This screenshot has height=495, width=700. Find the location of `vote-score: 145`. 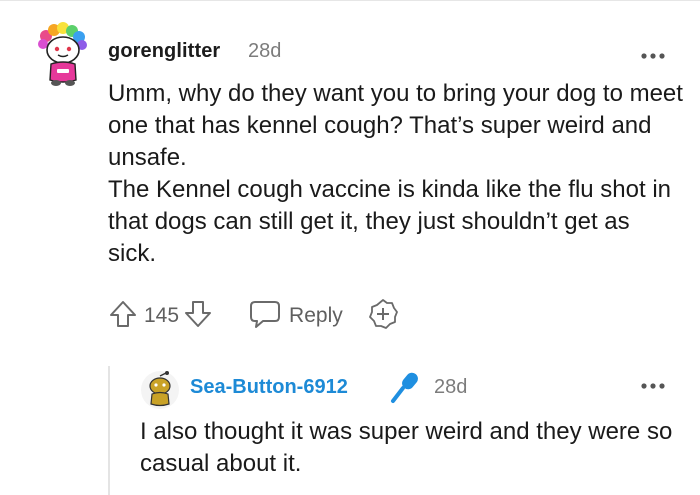

vote-score: 145 is located at coordinates (162, 315).